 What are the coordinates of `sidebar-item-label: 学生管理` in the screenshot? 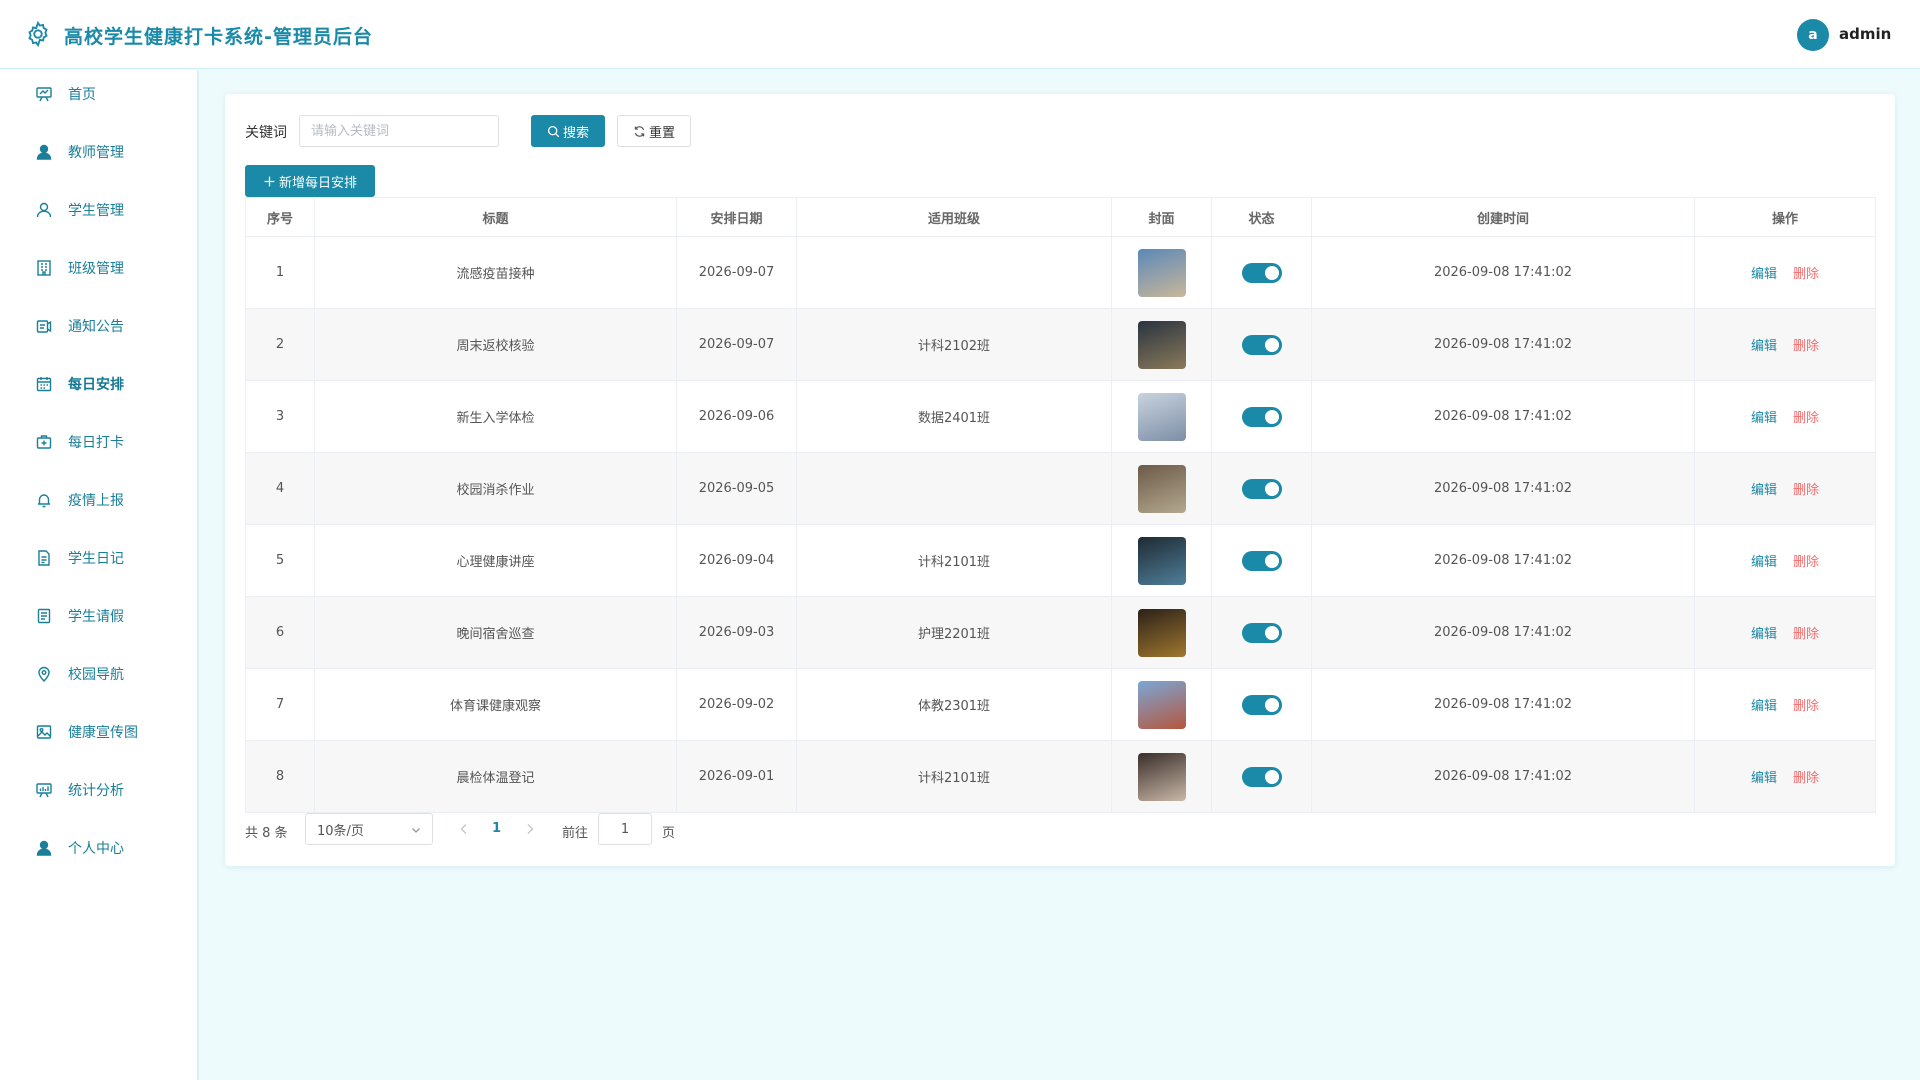 It's located at (96, 211).